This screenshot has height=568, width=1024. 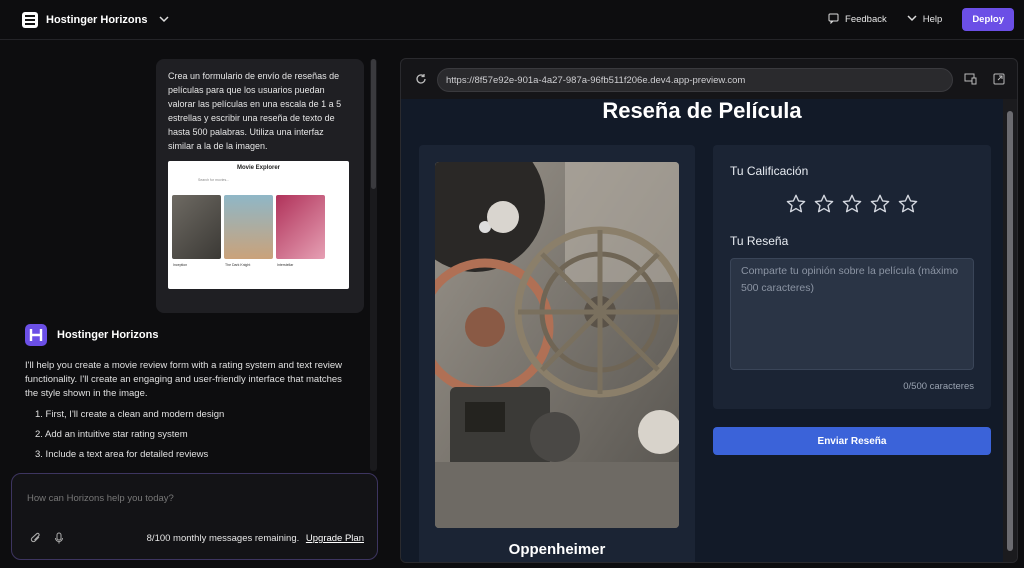 I want to click on review-textarea, so click(x=852, y=314).